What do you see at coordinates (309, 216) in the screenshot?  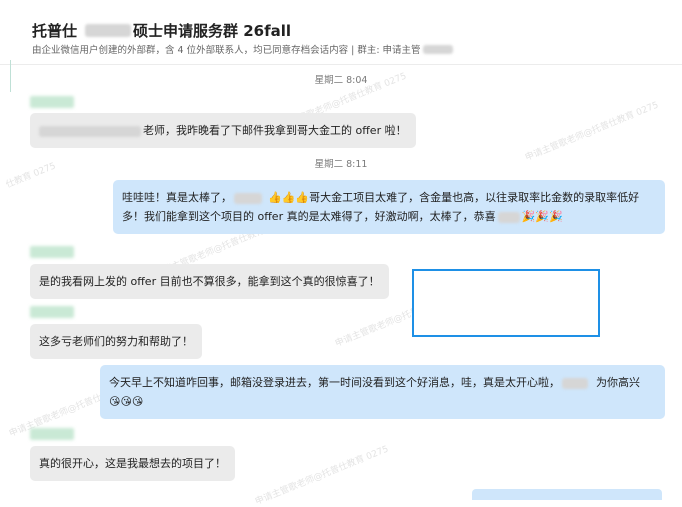 I see `message-text: 多！我们能拿到这个项目的 offer 真的是太难得了，好激动啊，太棒了，恭喜` at bounding box center [309, 216].